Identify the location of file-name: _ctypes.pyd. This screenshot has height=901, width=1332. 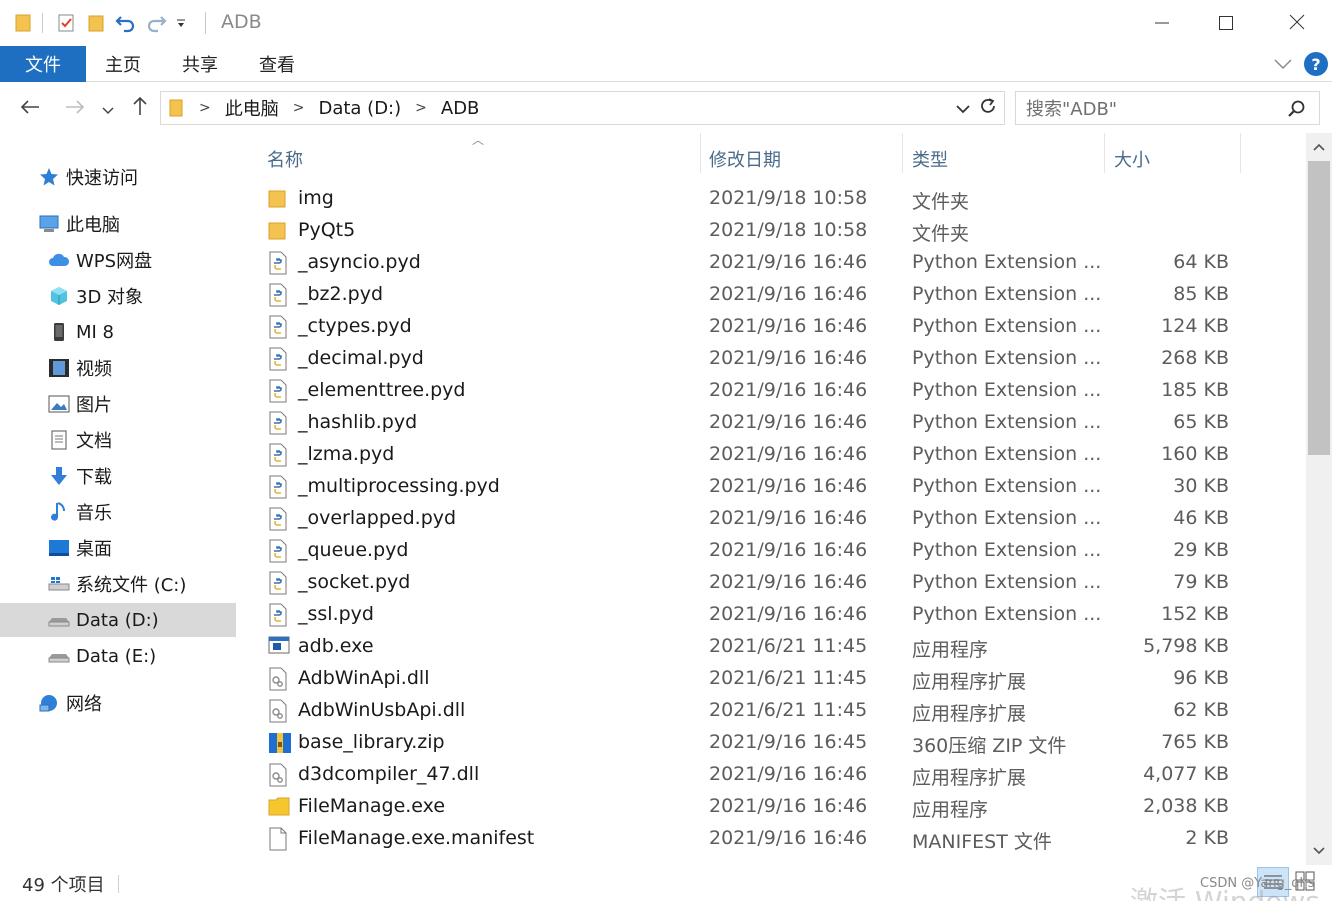
(355, 326).